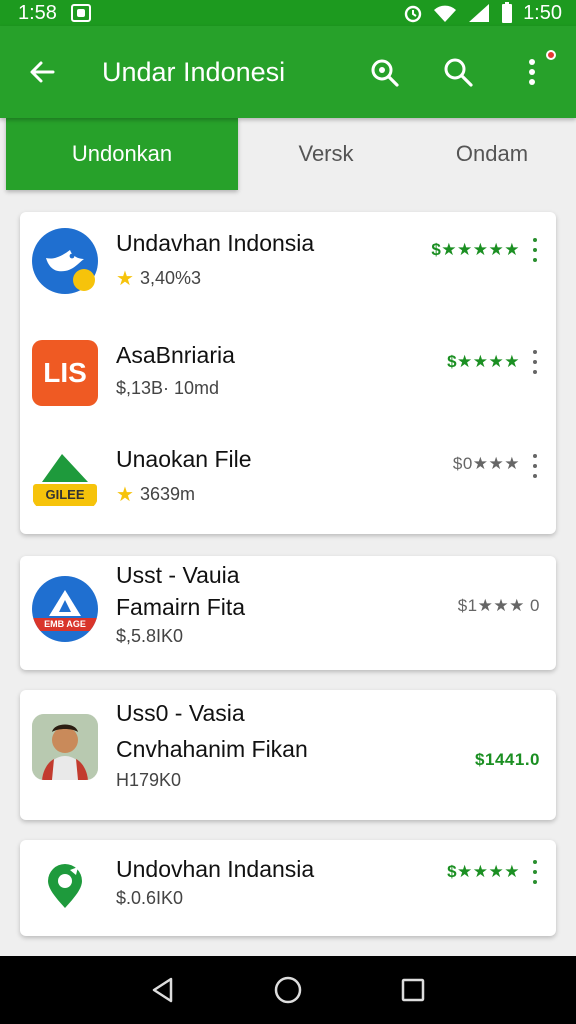 The height and width of the screenshot is (1024, 576). I want to click on app-rating: $★★★★★, so click(475, 249).